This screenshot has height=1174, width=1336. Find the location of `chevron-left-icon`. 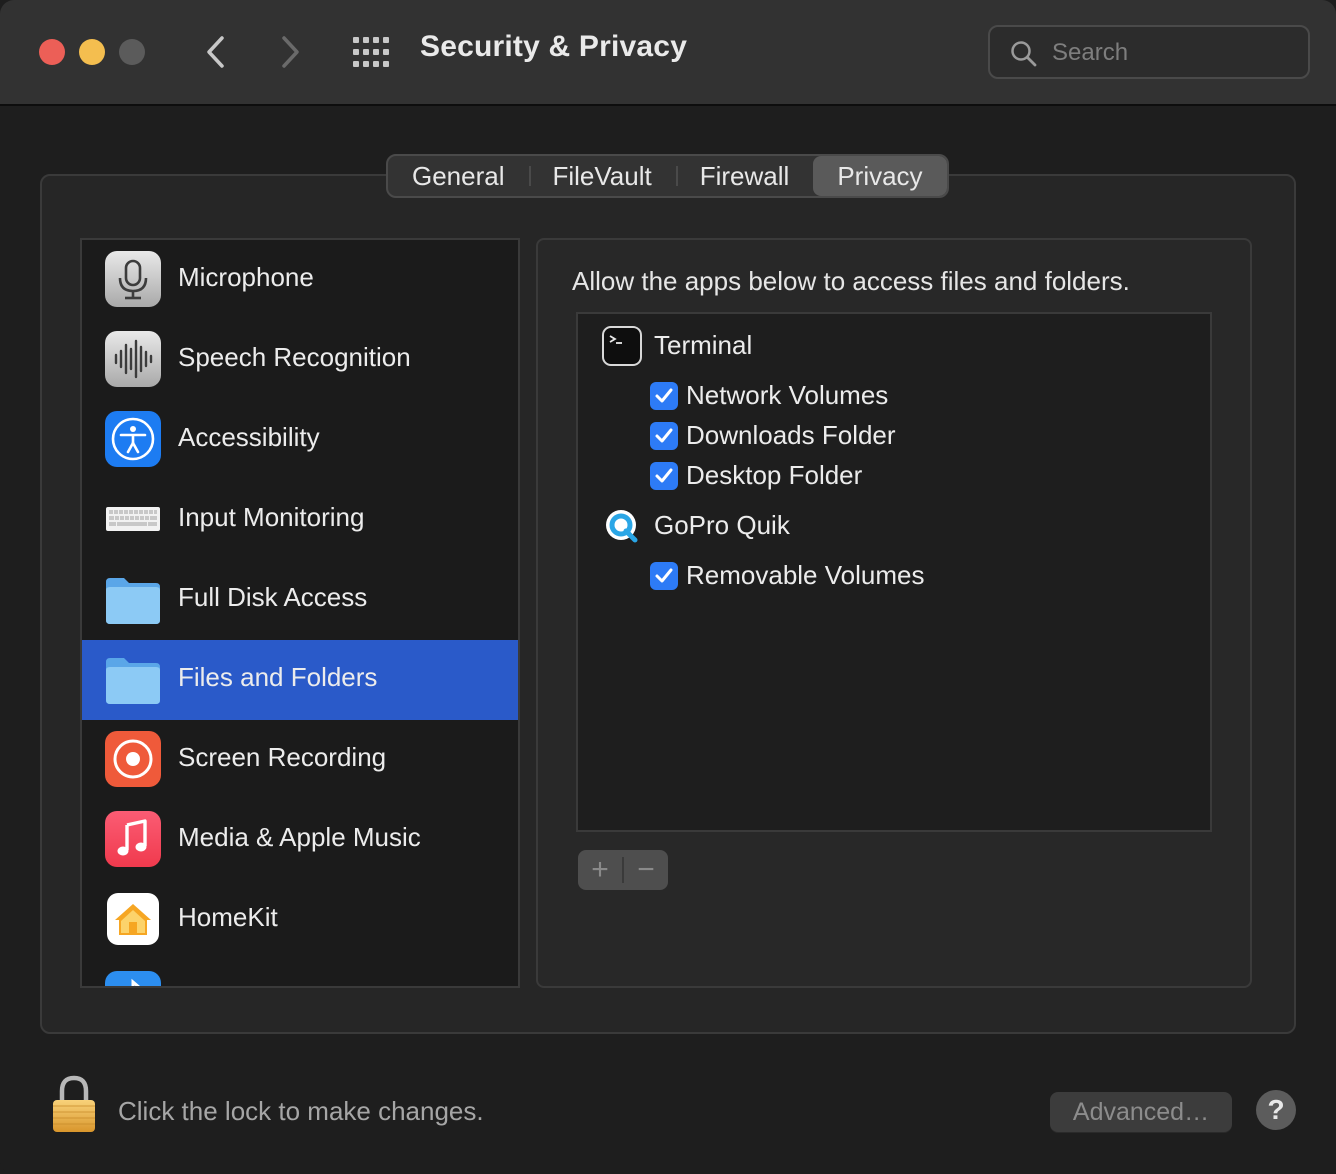

chevron-left-icon is located at coordinates (215, 52).